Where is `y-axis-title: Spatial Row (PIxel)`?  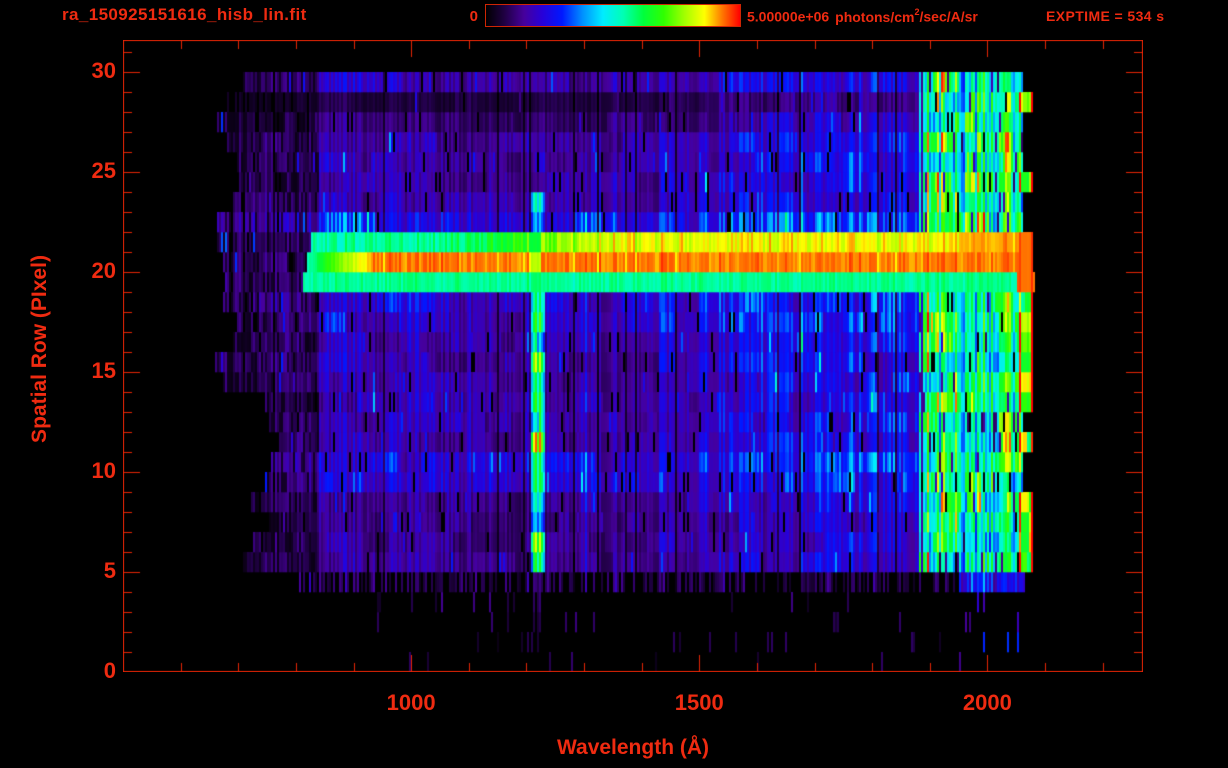 y-axis-title: Spatial Row (PIxel) is located at coordinates (39, 349).